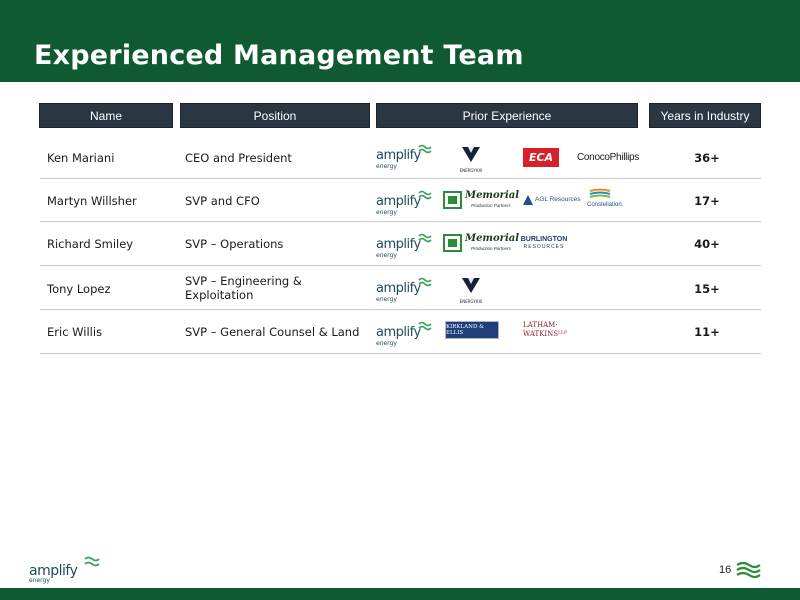 The height and width of the screenshot is (600, 800). I want to click on logo-text: RESOURCES, so click(544, 247).